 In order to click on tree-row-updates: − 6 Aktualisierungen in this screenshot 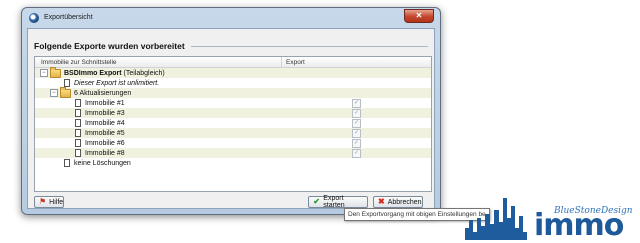, I will do `click(233, 92)`.